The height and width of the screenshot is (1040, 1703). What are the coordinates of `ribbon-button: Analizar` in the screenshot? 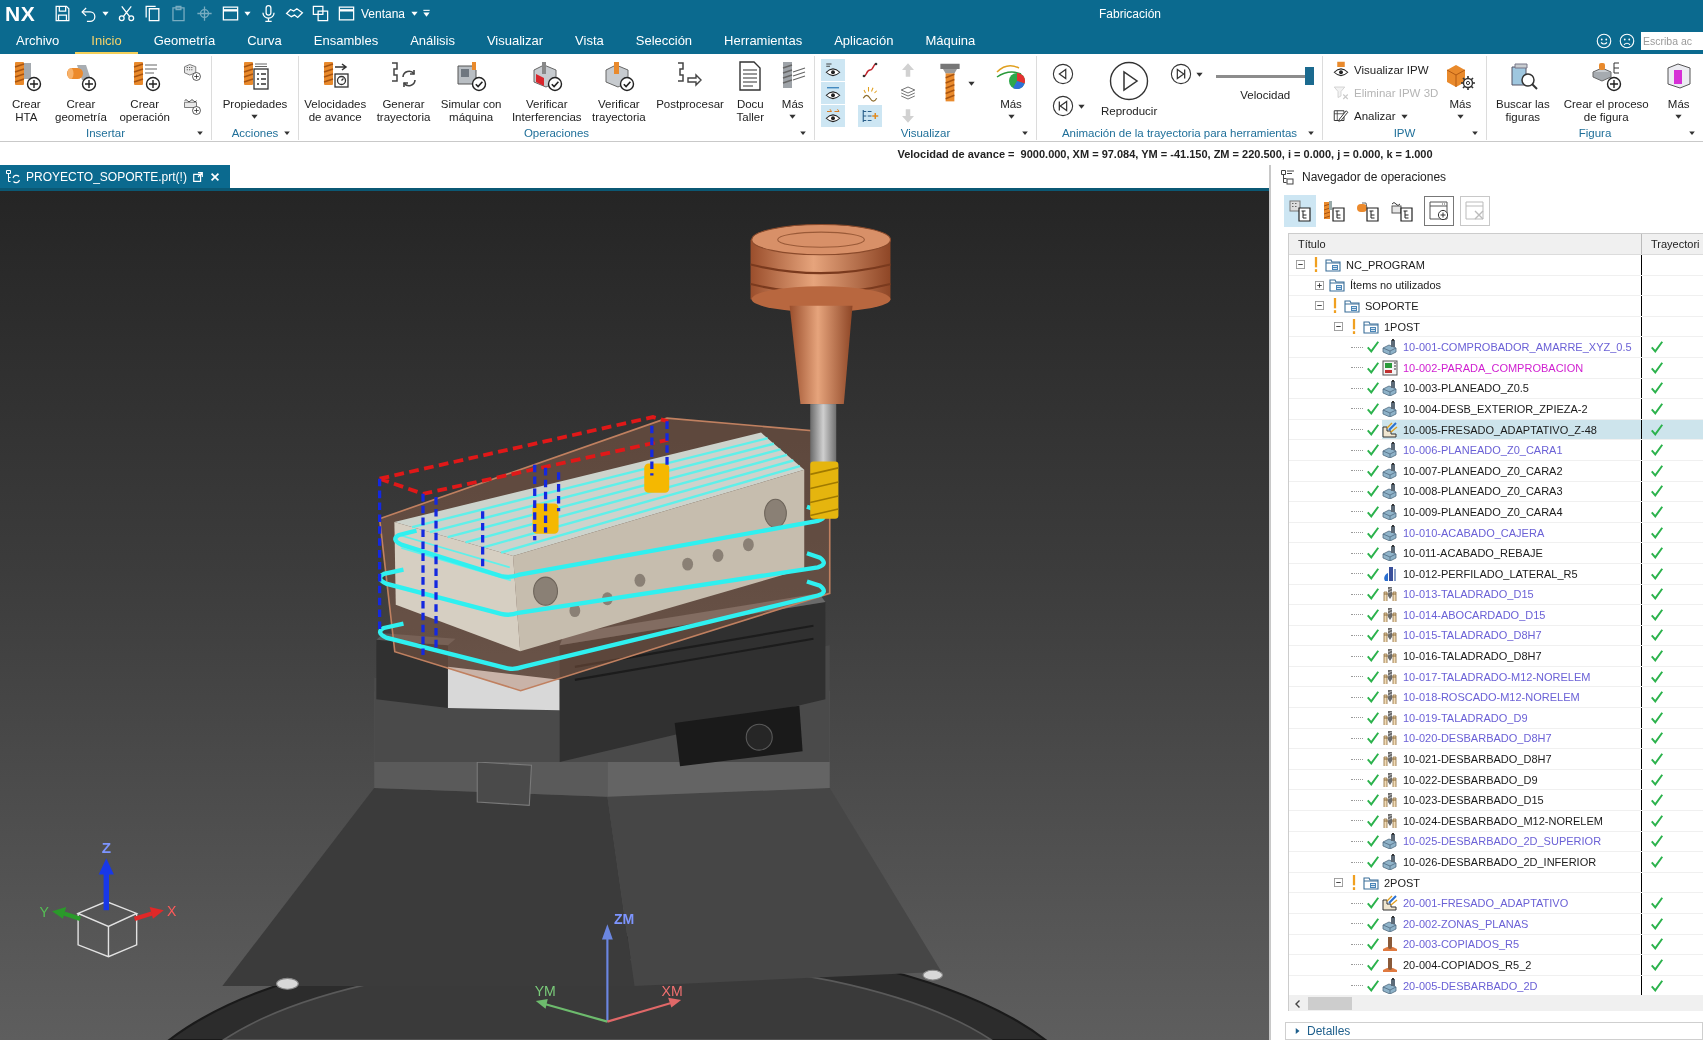 It's located at (1385, 116).